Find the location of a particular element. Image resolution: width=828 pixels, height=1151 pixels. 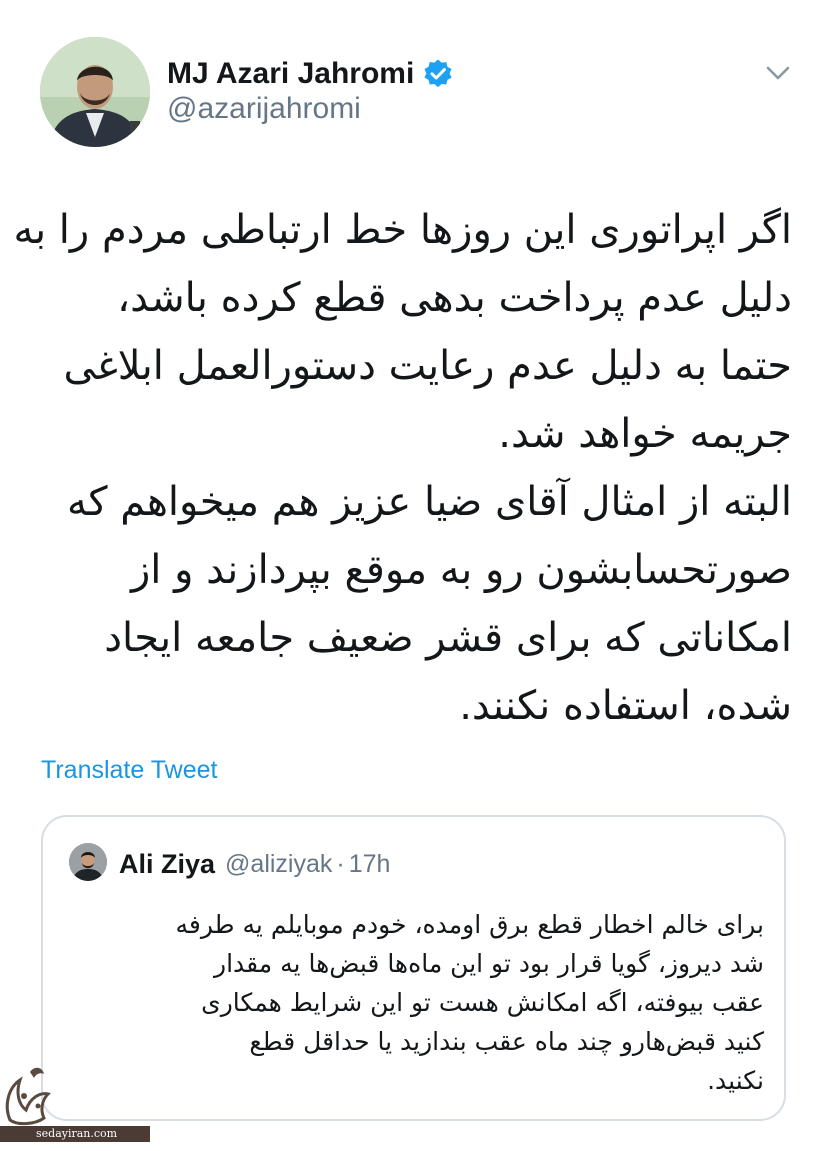

chevron-down-icon is located at coordinates (778, 73).